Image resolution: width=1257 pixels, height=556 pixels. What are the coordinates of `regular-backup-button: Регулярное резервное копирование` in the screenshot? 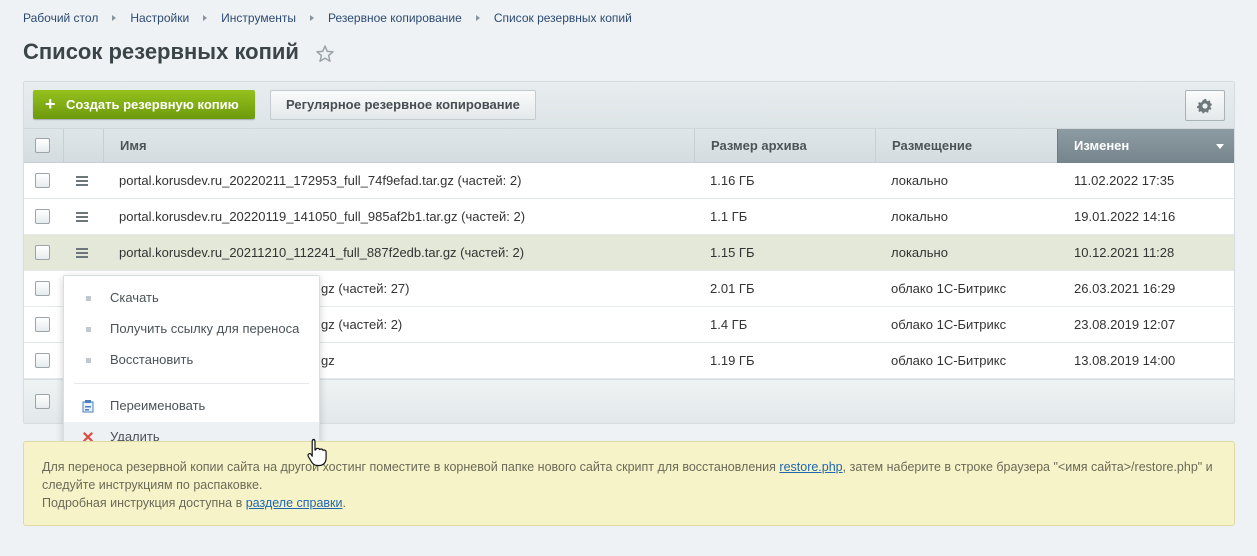 It's located at (403, 105).